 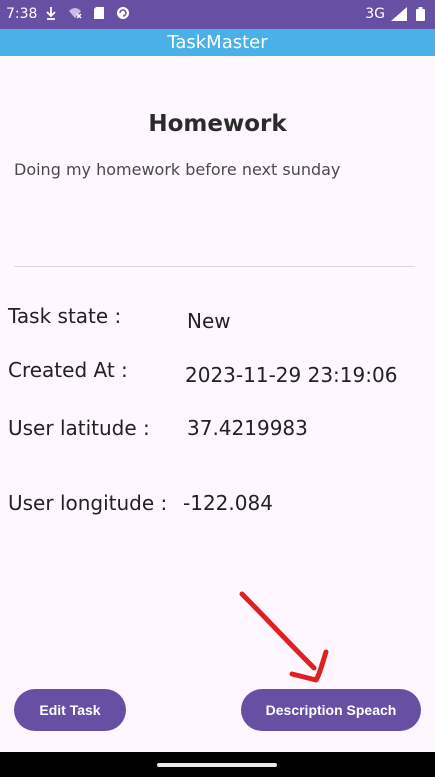 What do you see at coordinates (214, 266) in the screenshot?
I see `divider` at bounding box center [214, 266].